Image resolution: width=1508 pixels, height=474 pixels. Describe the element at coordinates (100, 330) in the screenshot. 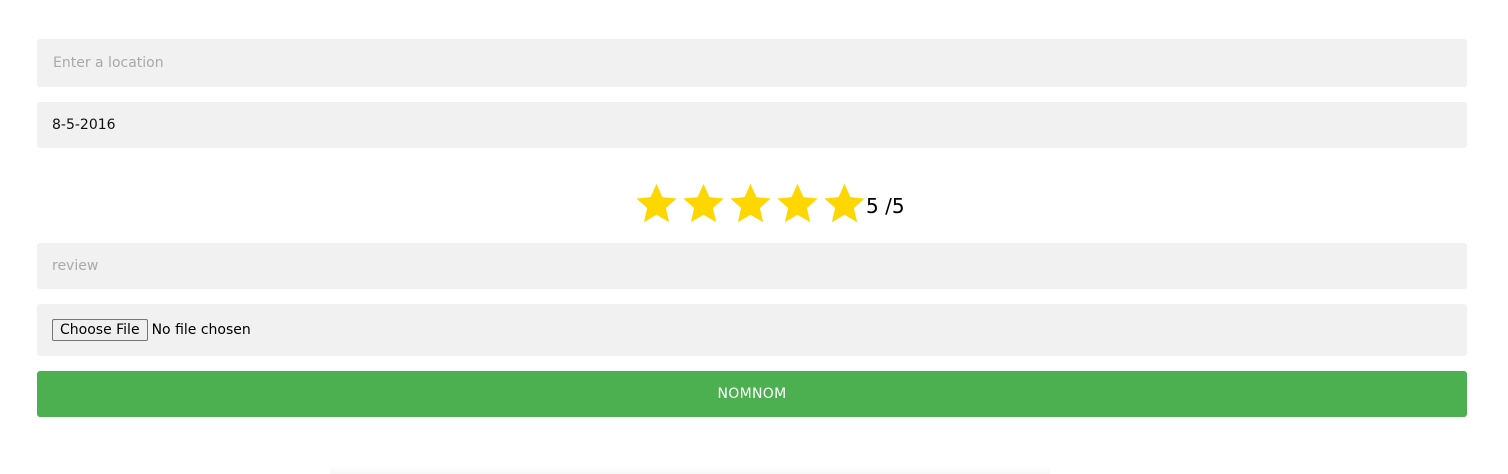

I see `choose-file-button: Choose File` at that location.